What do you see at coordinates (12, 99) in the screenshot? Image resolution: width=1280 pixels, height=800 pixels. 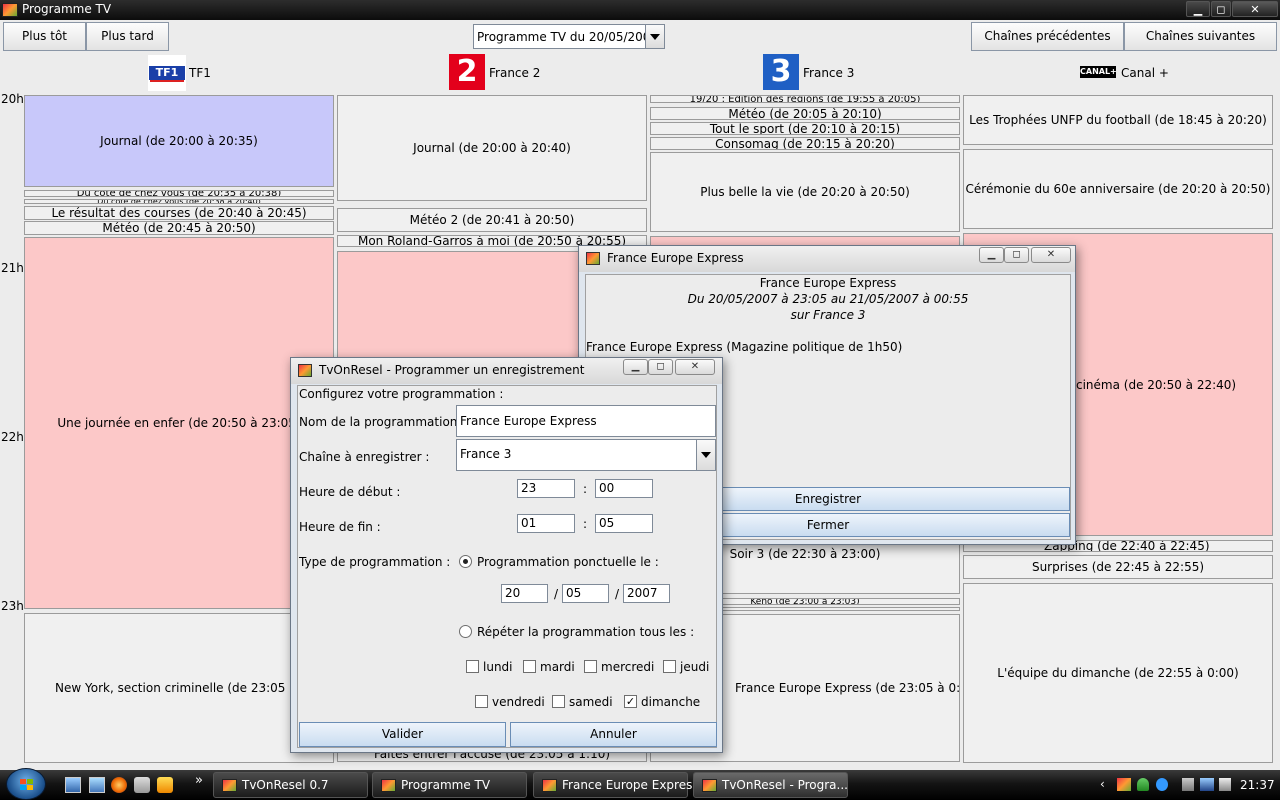 I see `hour-label: 20h` at bounding box center [12, 99].